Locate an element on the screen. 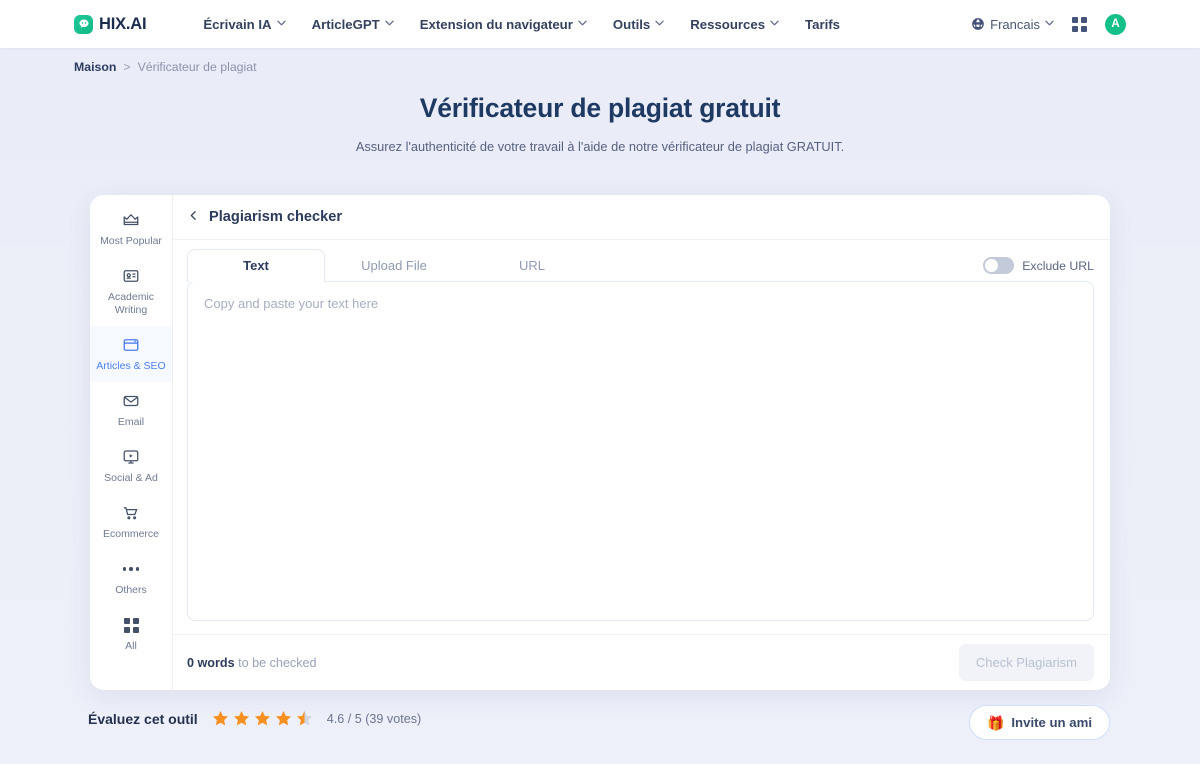 The width and height of the screenshot is (1200, 764). sidebar-item-label: Others is located at coordinates (131, 590).